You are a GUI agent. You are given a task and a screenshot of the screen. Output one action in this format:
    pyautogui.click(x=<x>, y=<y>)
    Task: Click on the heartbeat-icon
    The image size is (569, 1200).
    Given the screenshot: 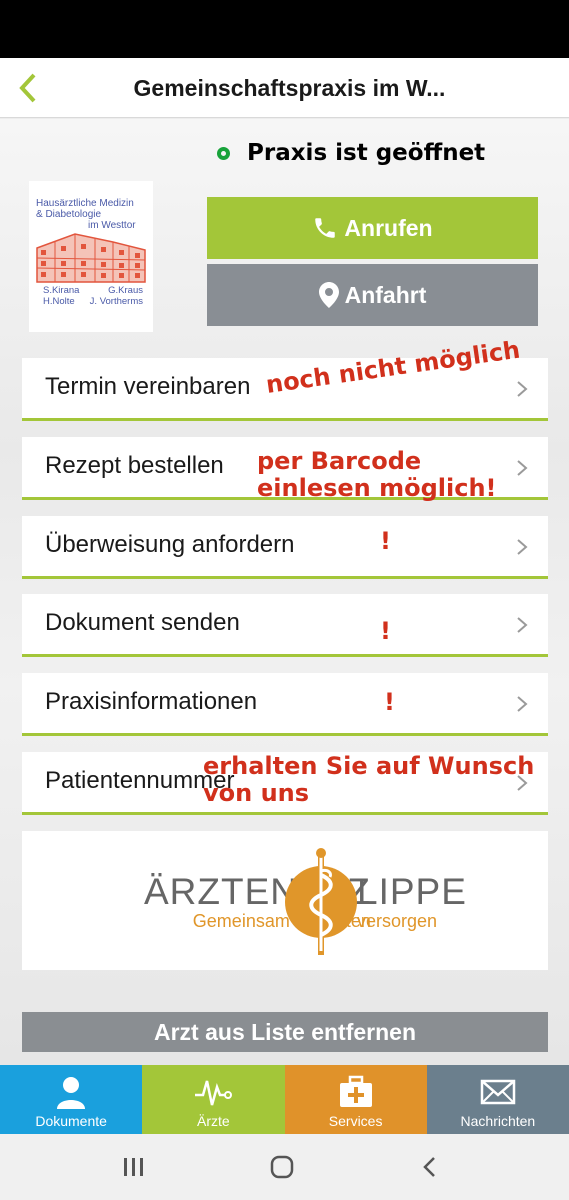 What is the action you would take?
    pyautogui.click(x=214, y=1093)
    